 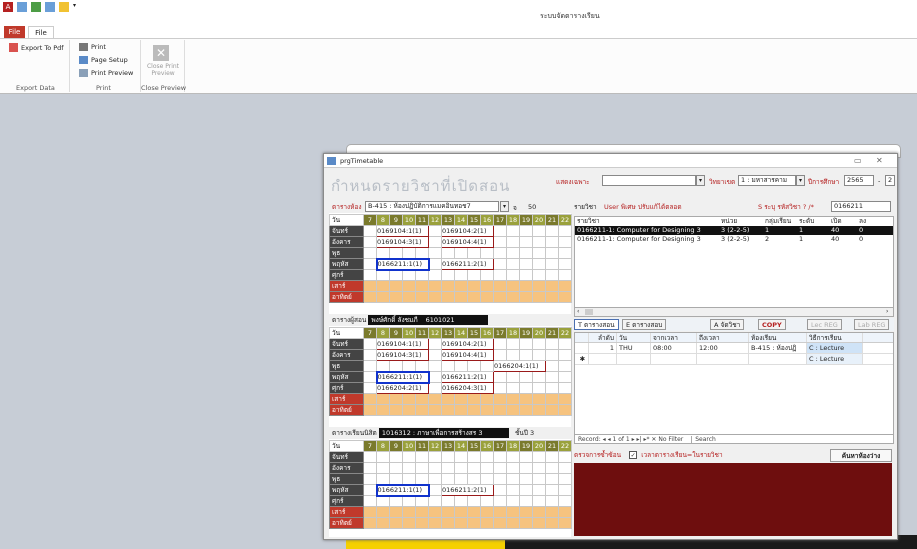 What do you see at coordinates (703, 439) in the screenshot?
I see `search-input: Search` at bounding box center [703, 439].